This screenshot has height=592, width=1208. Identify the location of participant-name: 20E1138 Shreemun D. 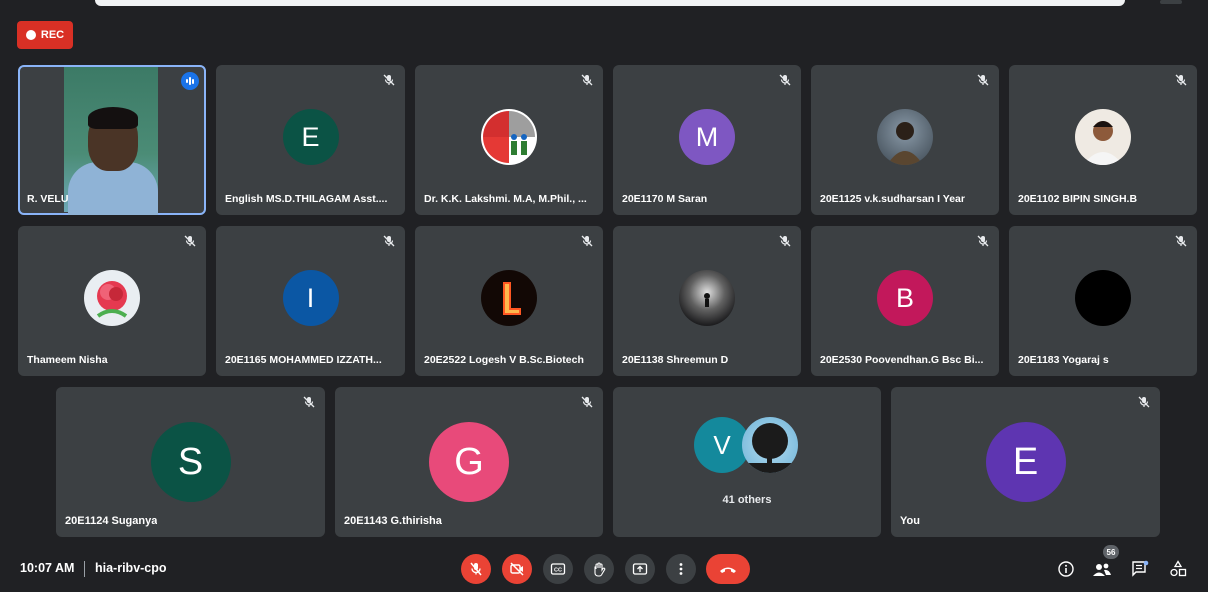
(675, 360).